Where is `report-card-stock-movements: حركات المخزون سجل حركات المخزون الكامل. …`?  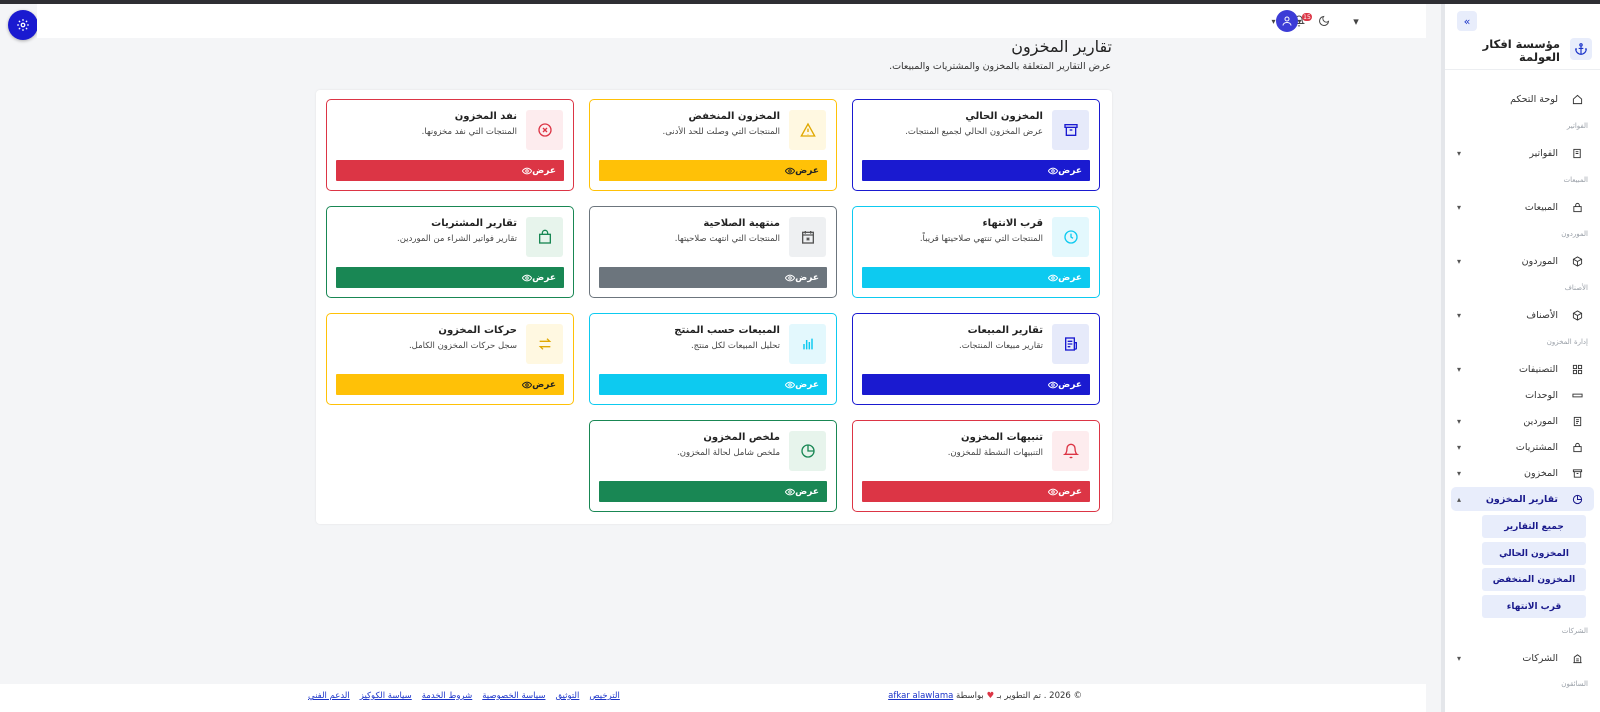 report-card-stock-movements: حركات المخزون سجل حركات المخزون الكامل. … is located at coordinates (450, 359).